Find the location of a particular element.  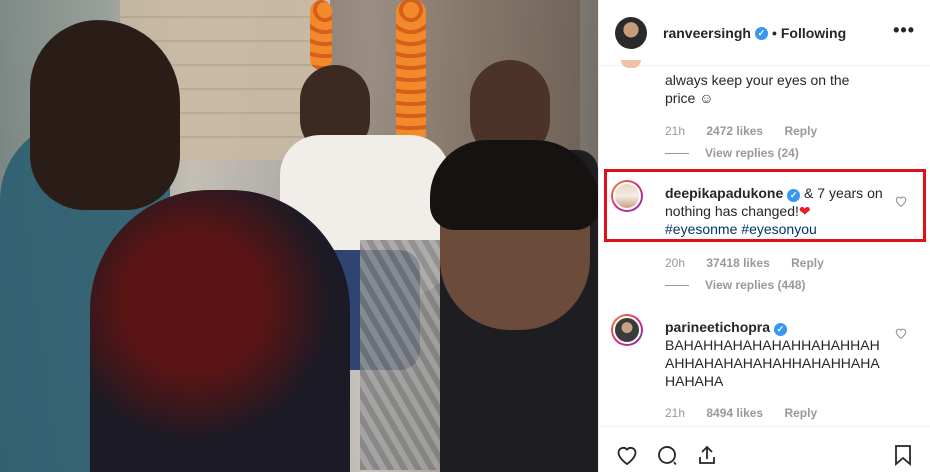

comment-meta: 21h 8494 likes Reply is located at coordinates (750, 413).